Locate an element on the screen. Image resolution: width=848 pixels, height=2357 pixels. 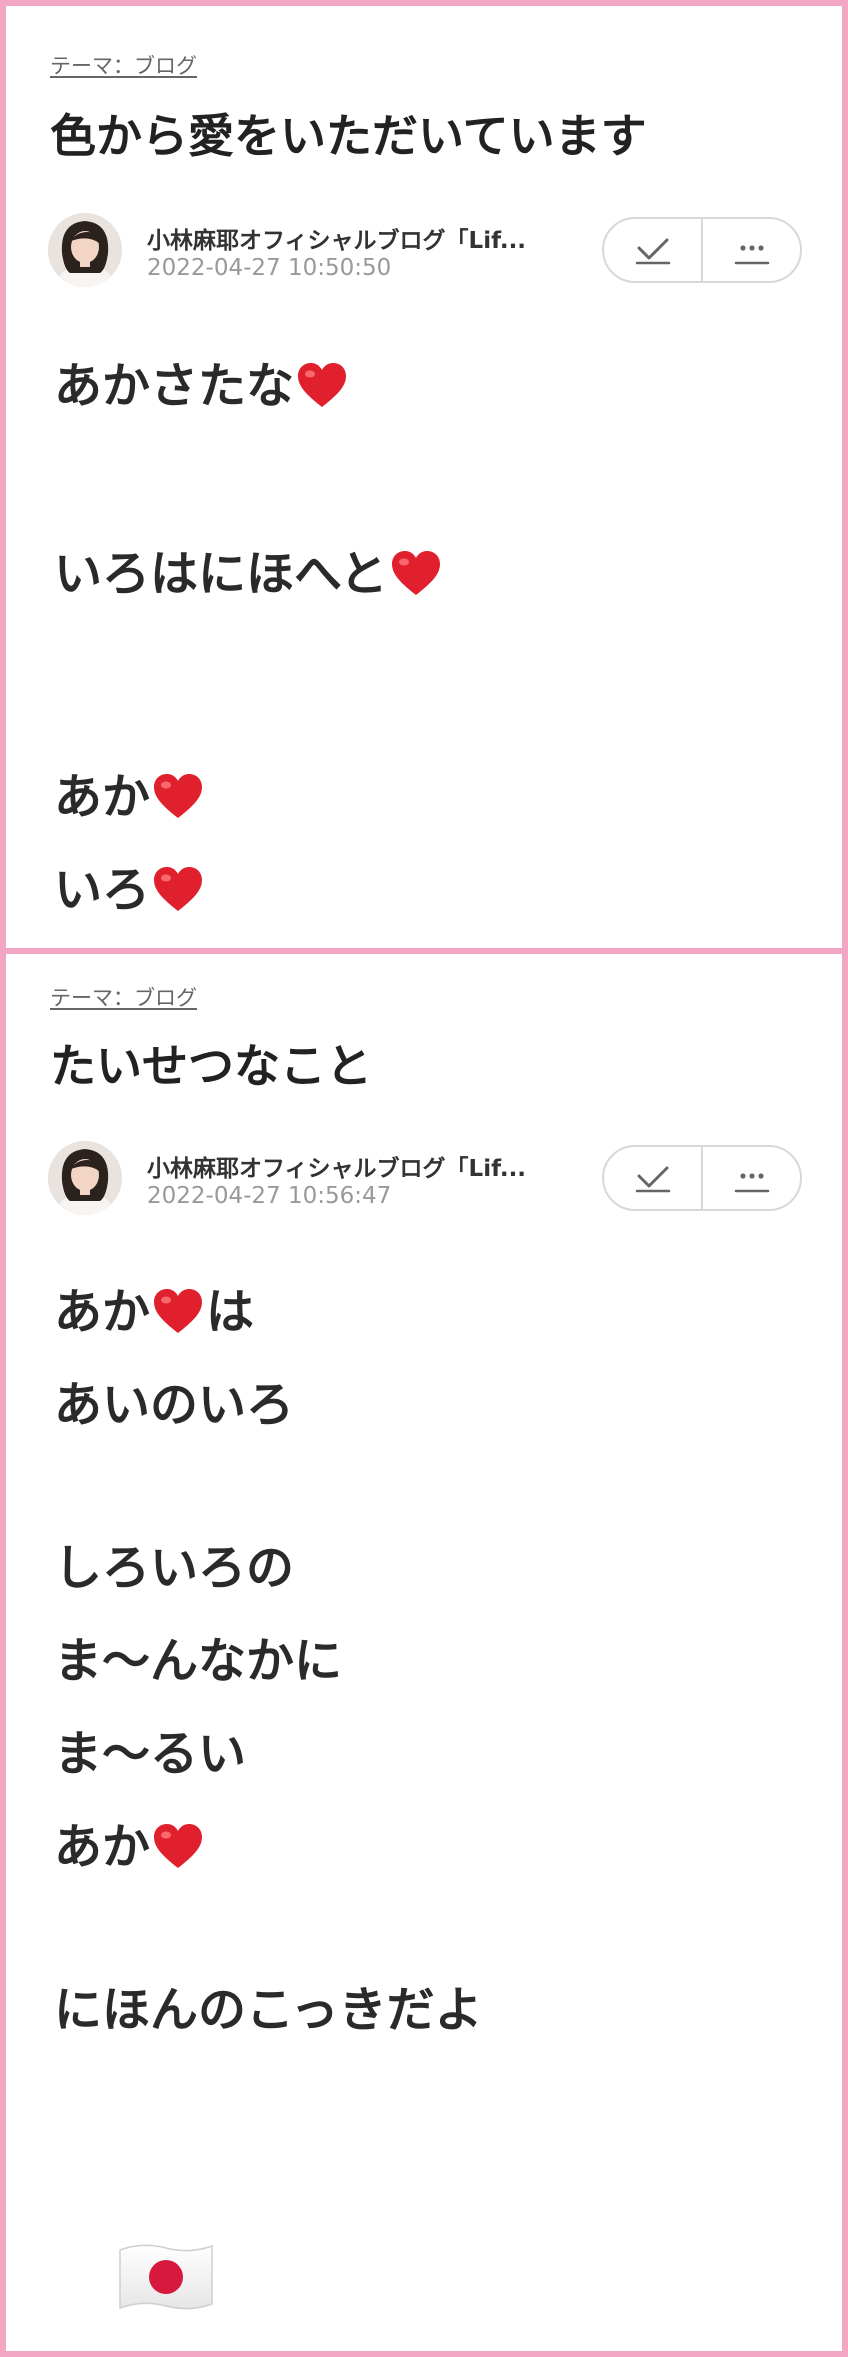
body-text: あいのいろ is located at coordinates (174, 1405).